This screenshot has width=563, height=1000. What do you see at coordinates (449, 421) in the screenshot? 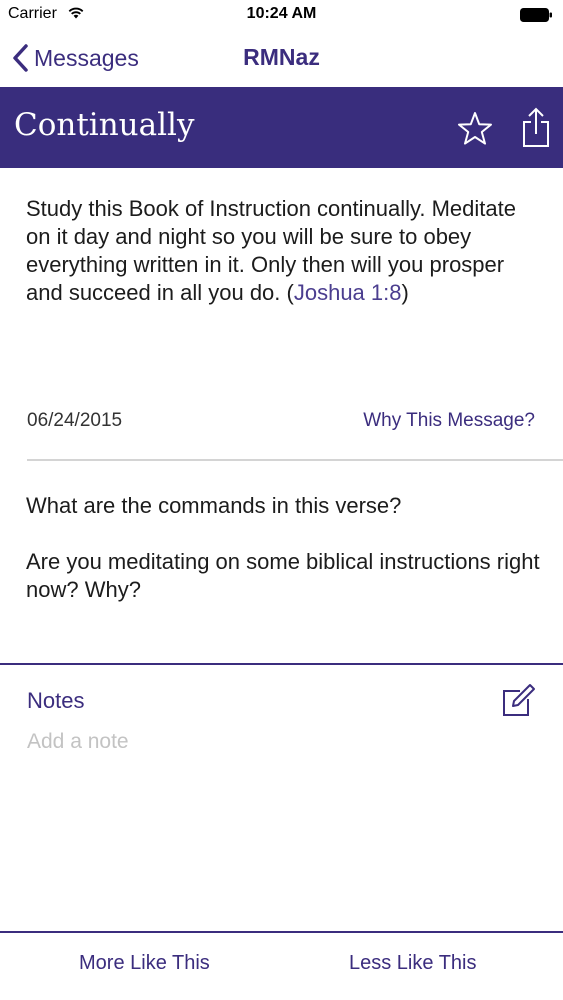
I see `why-this-message-link: Why This Message?` at bounding box center [449, 421].